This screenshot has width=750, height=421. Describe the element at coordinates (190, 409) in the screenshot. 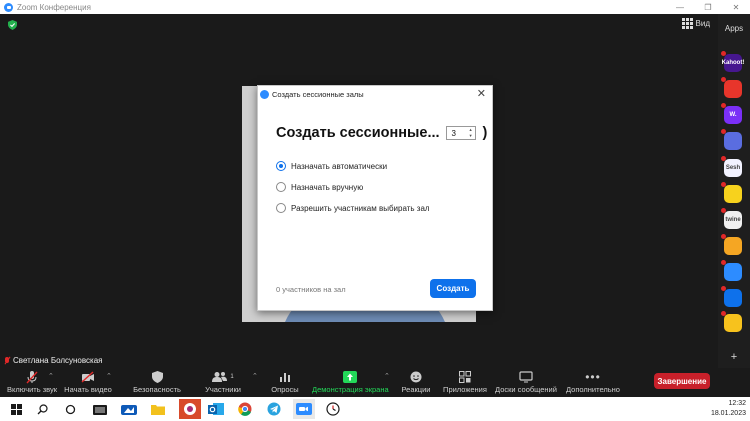

I see `yandex-music-icon` at that location.